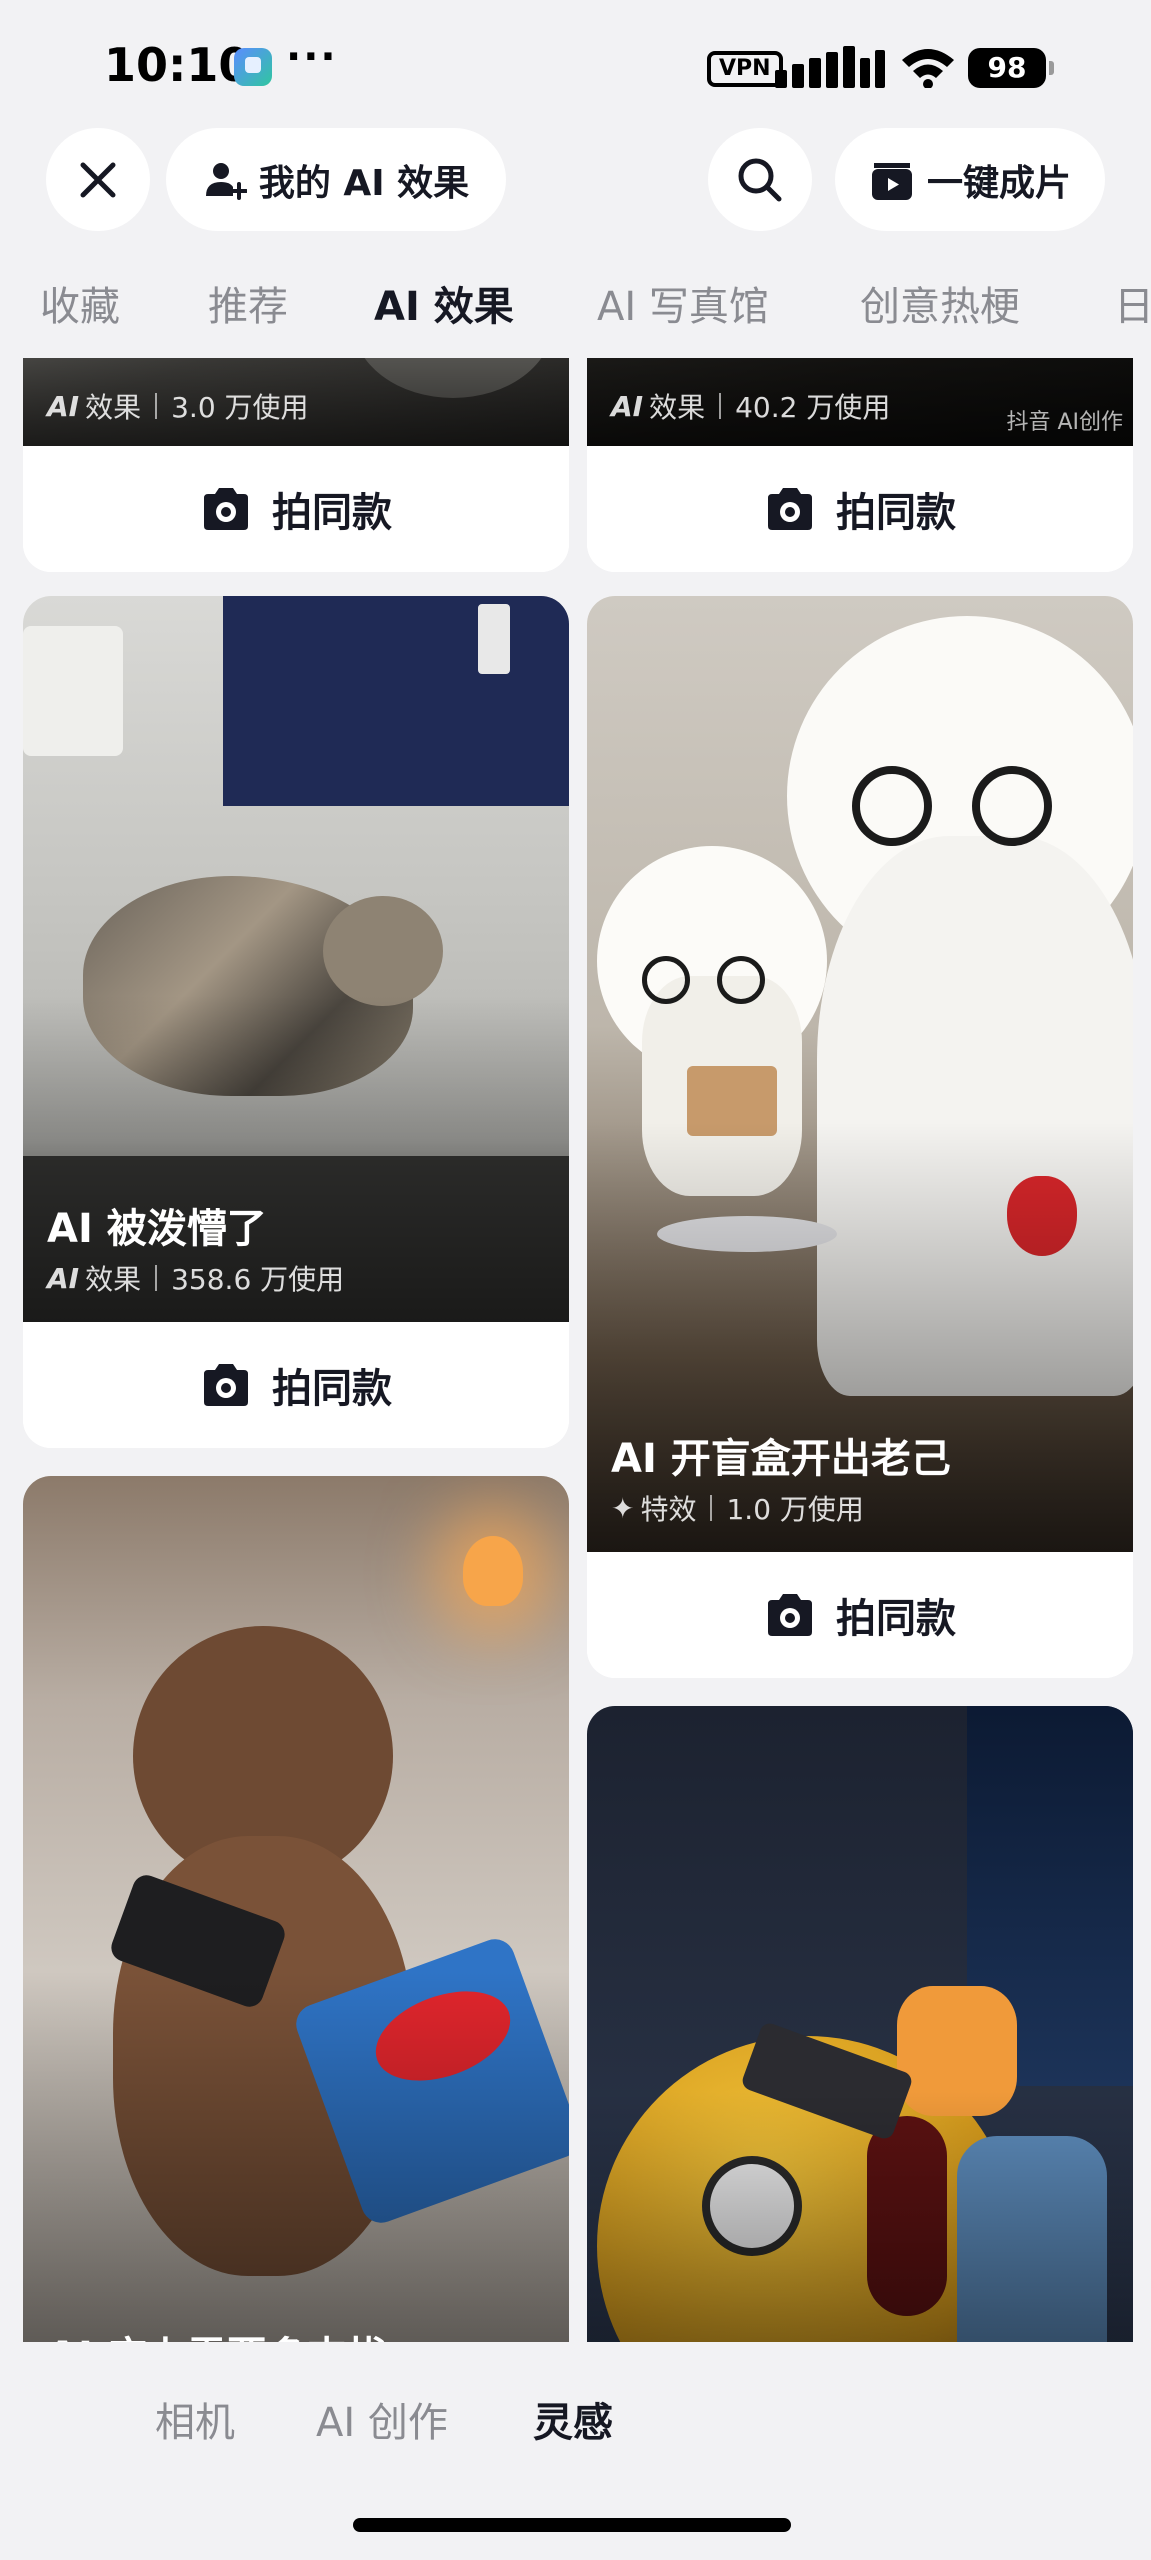 The height and width of the screenshot is (2560, 1151). Describe the element at coordinates (195, 2419) in the screenshot. I see `nav-camera: 相机` at that location.